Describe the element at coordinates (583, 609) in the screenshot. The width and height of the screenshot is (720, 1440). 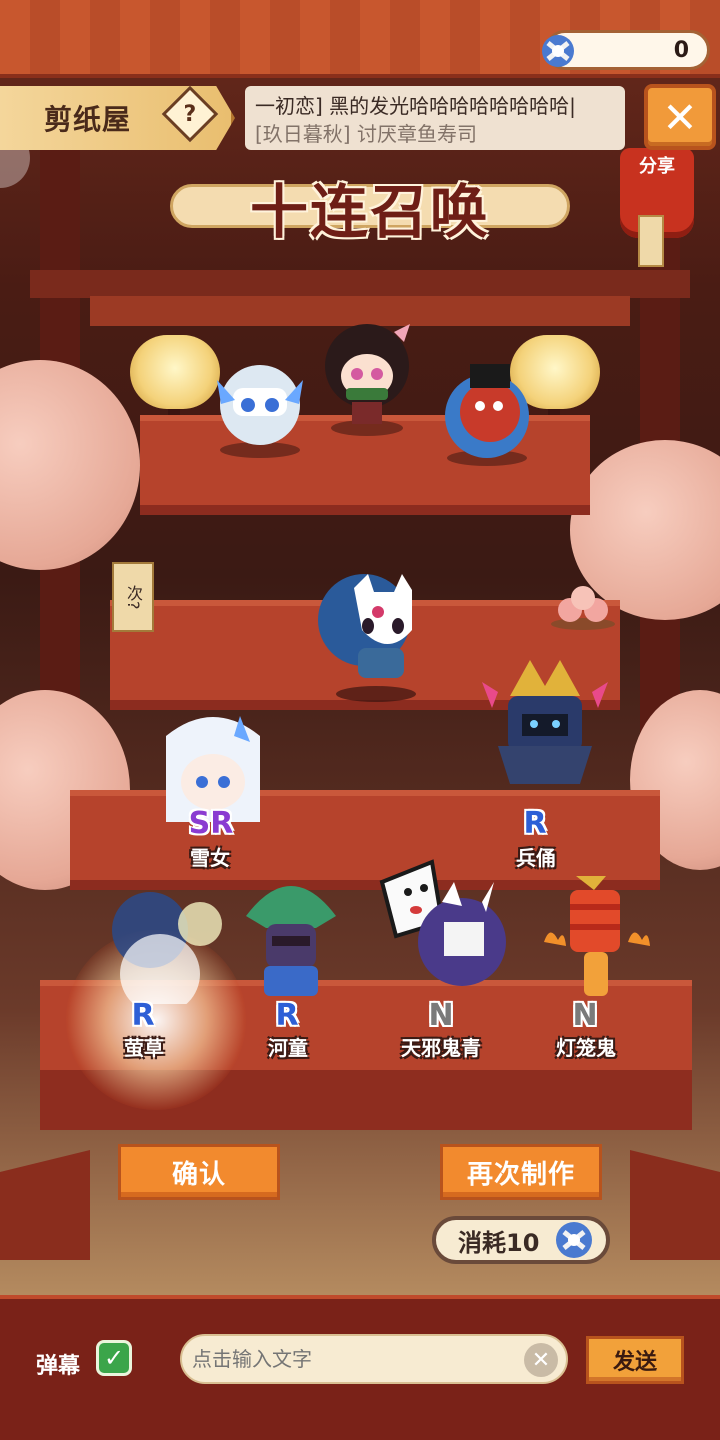
I see `dango-plate` at that location.